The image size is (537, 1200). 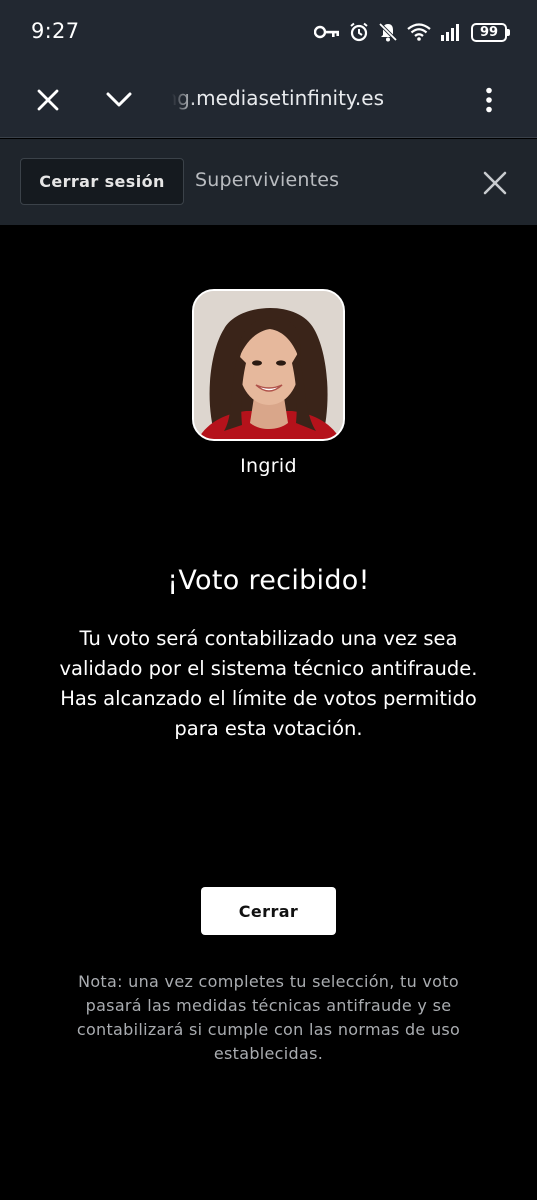 What do you see at coordinates (451, 32) in the screenshot?
I see `signal-icon` at bounding box center [451, 32].